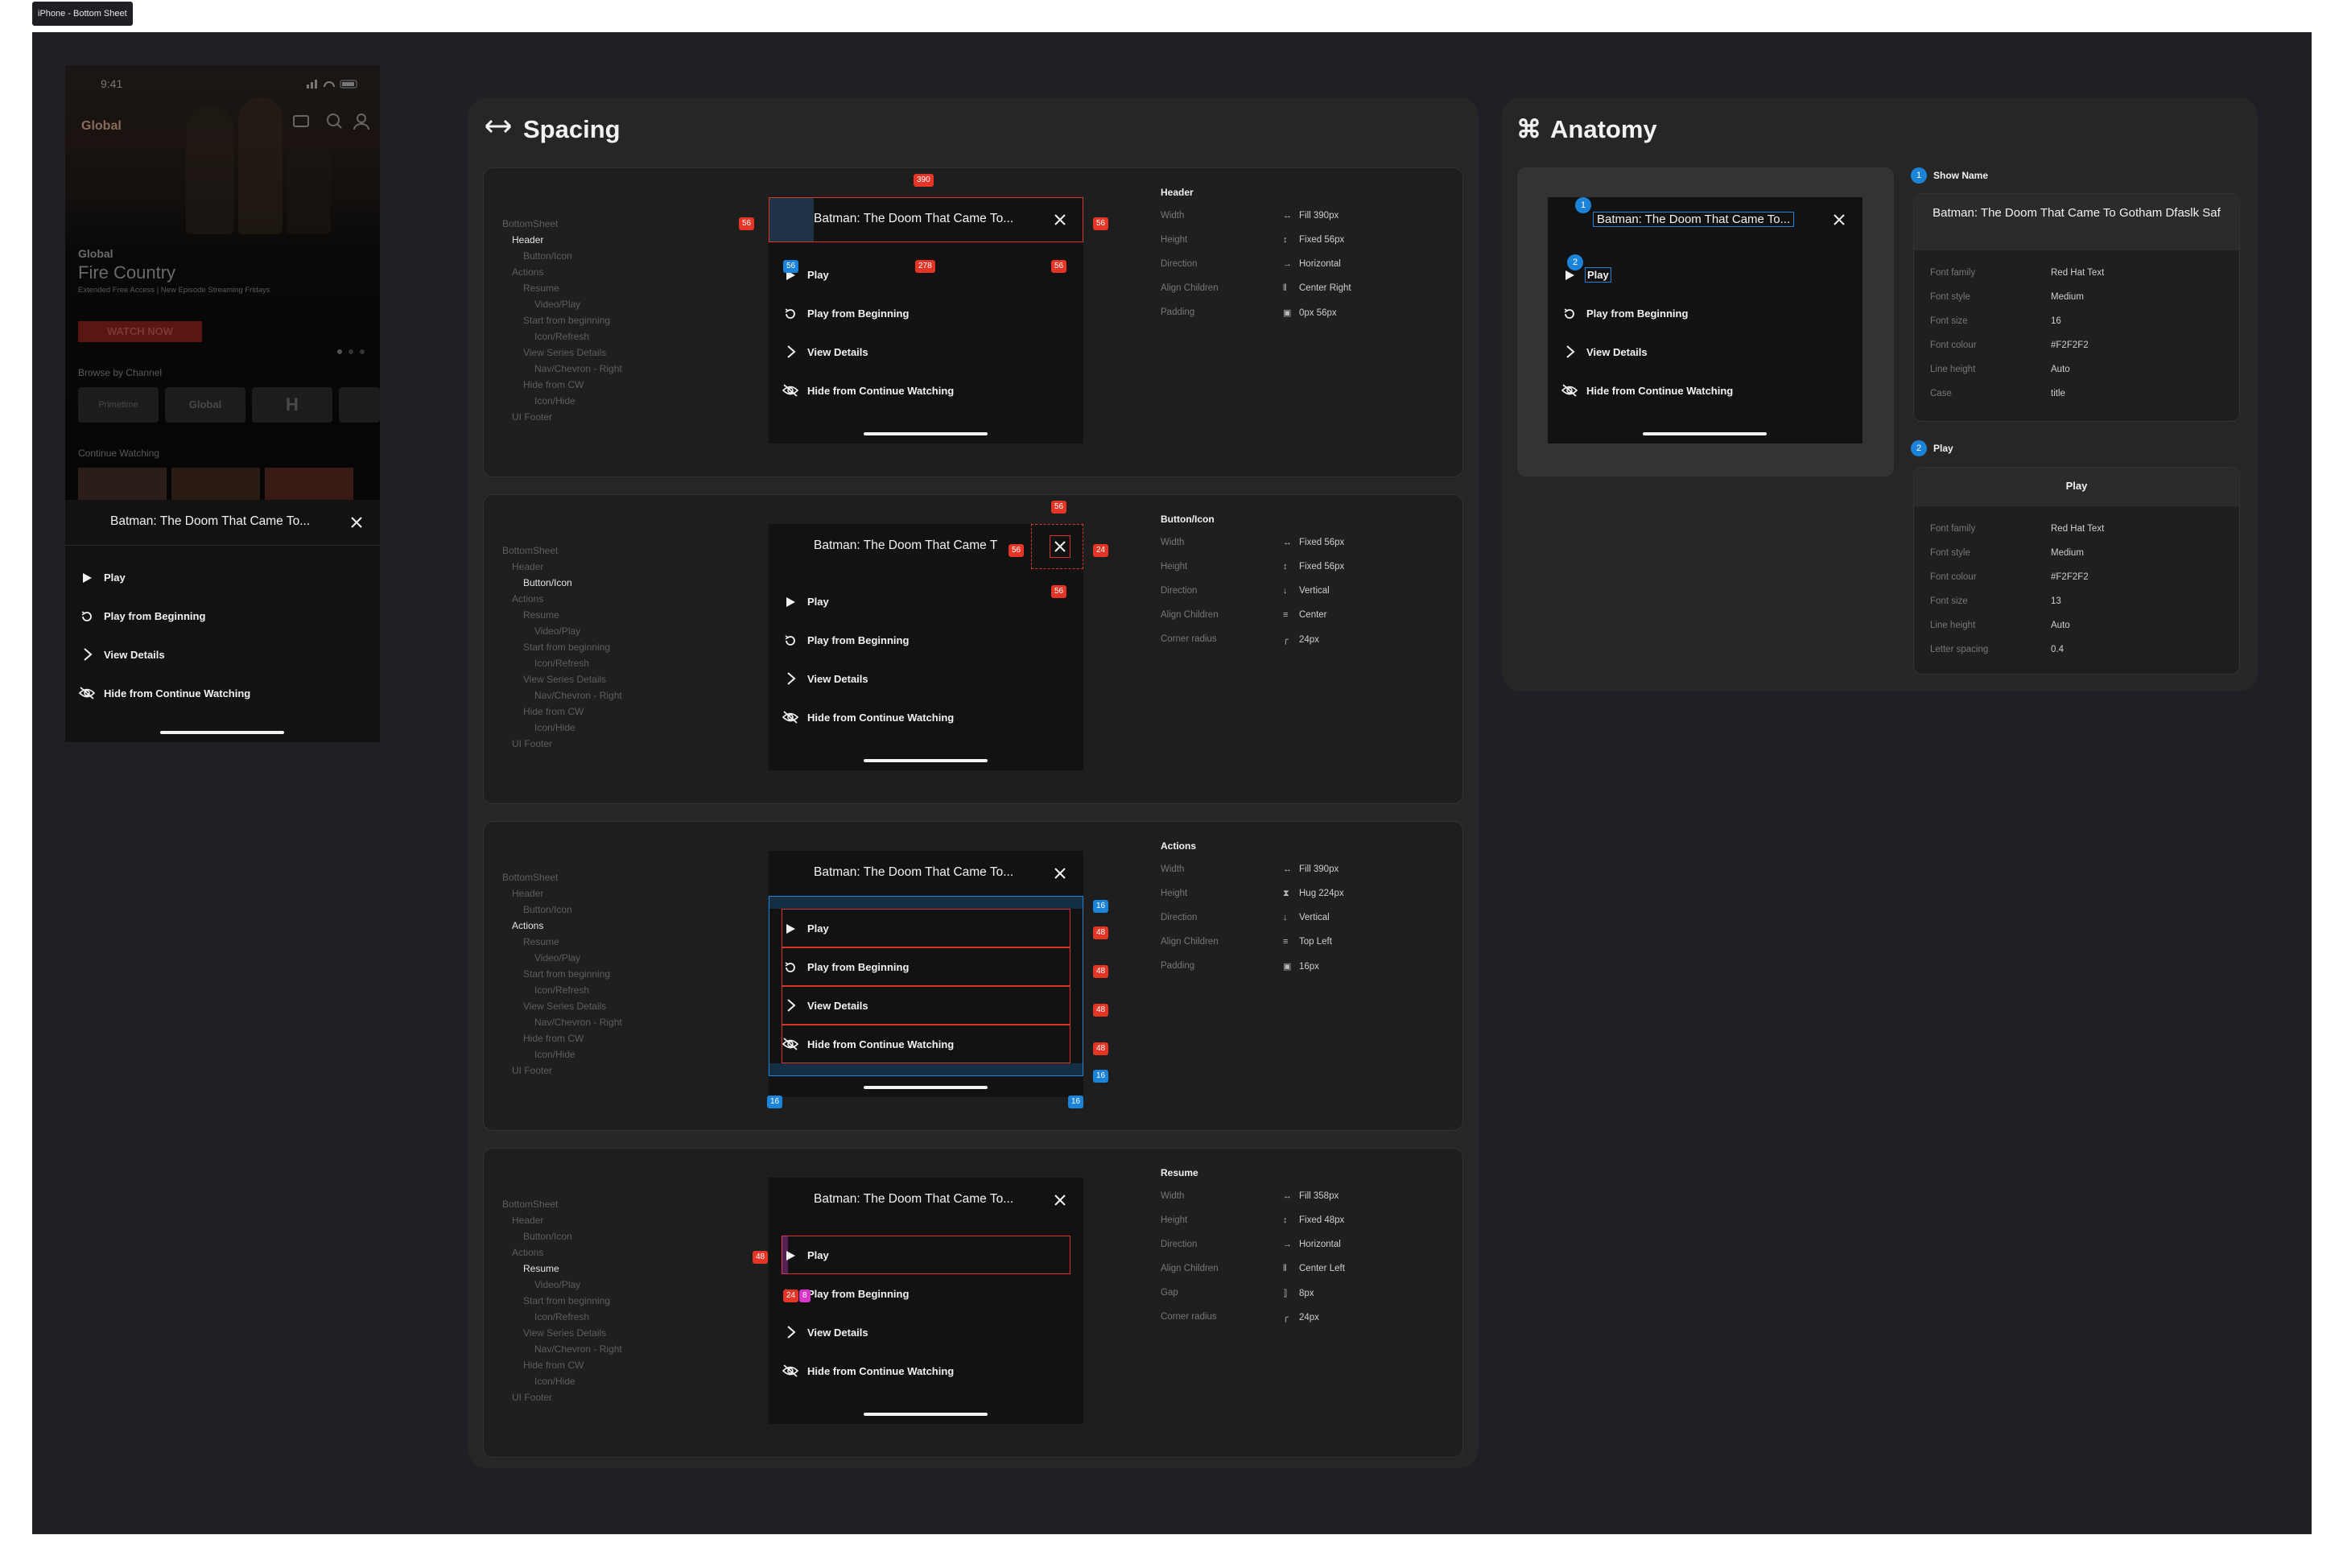 The width and height of the screenshot is (2343, 1568). I want to click on prop-label: Letter spacing, so click(1959, 649).